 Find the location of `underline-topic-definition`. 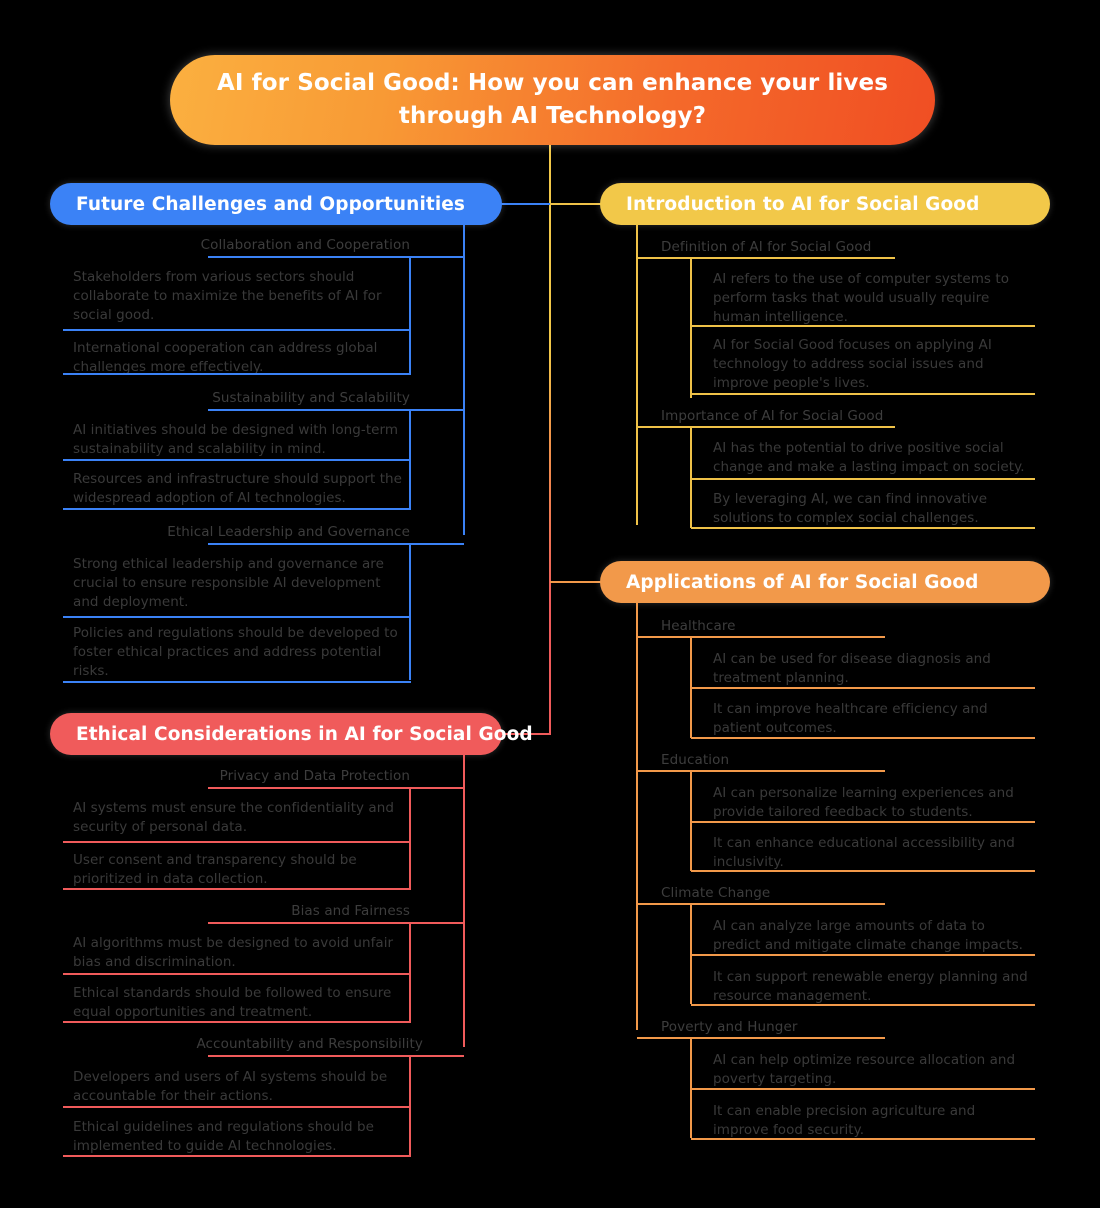

underline-topic-definition is located at coordinates (766, 258).